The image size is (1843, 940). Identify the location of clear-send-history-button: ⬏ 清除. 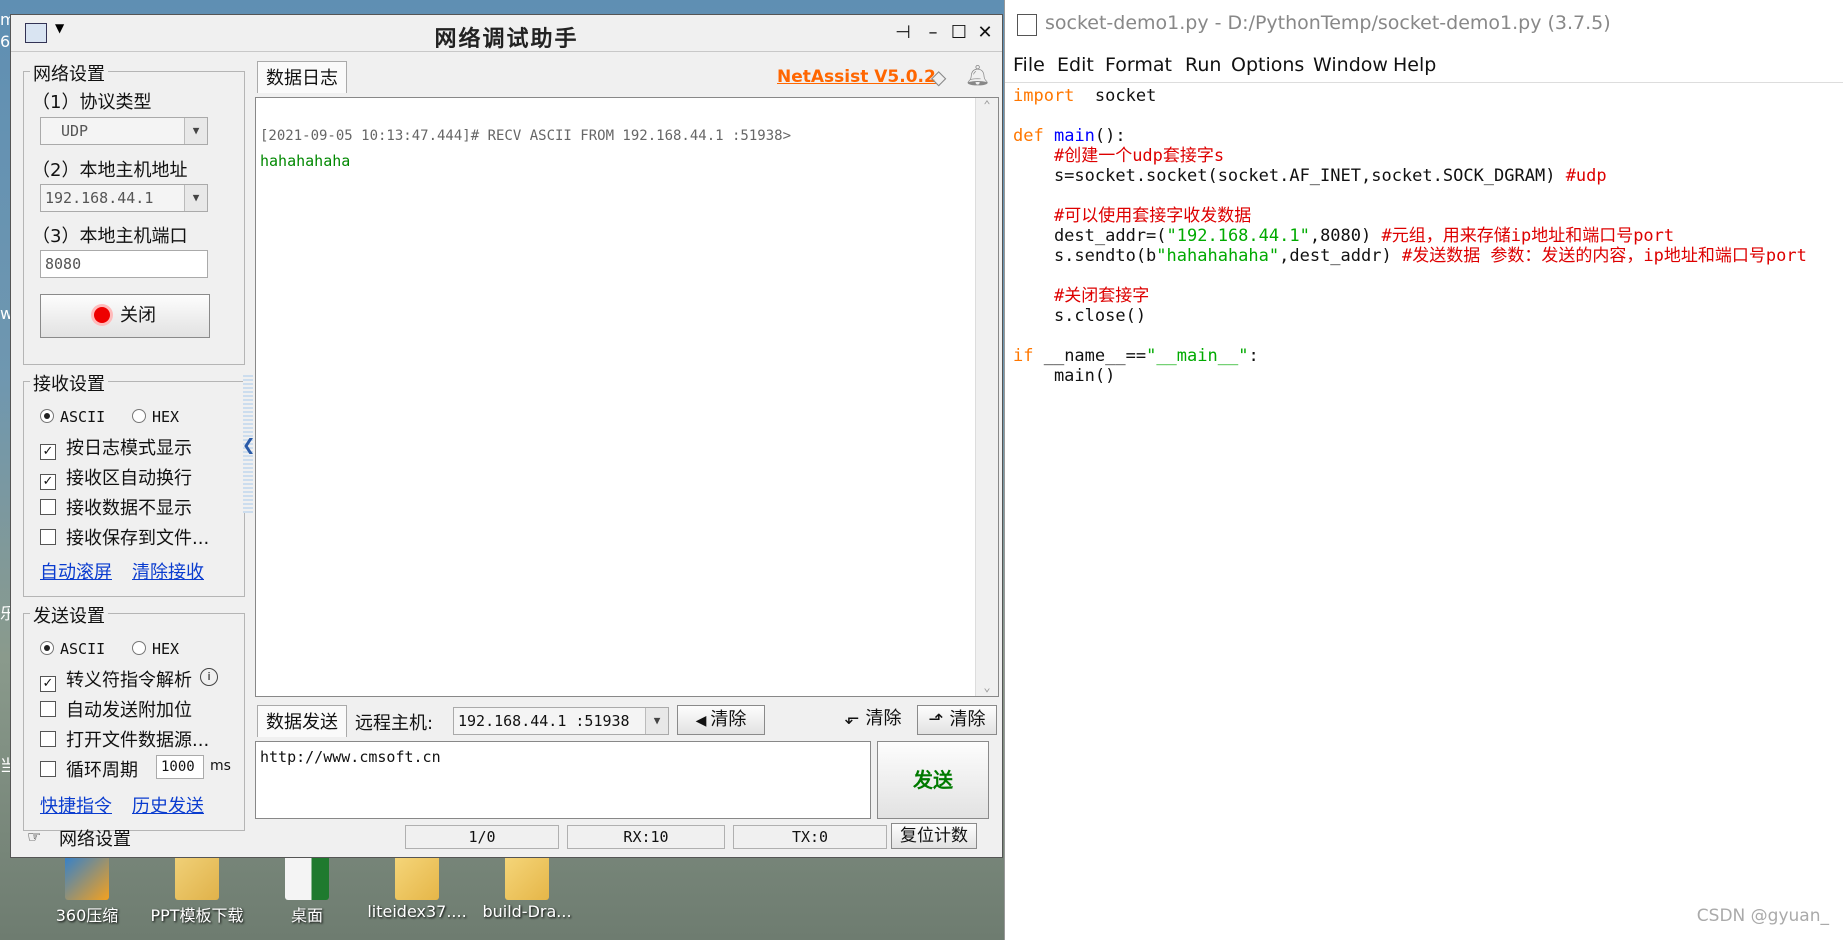
(957, 720).